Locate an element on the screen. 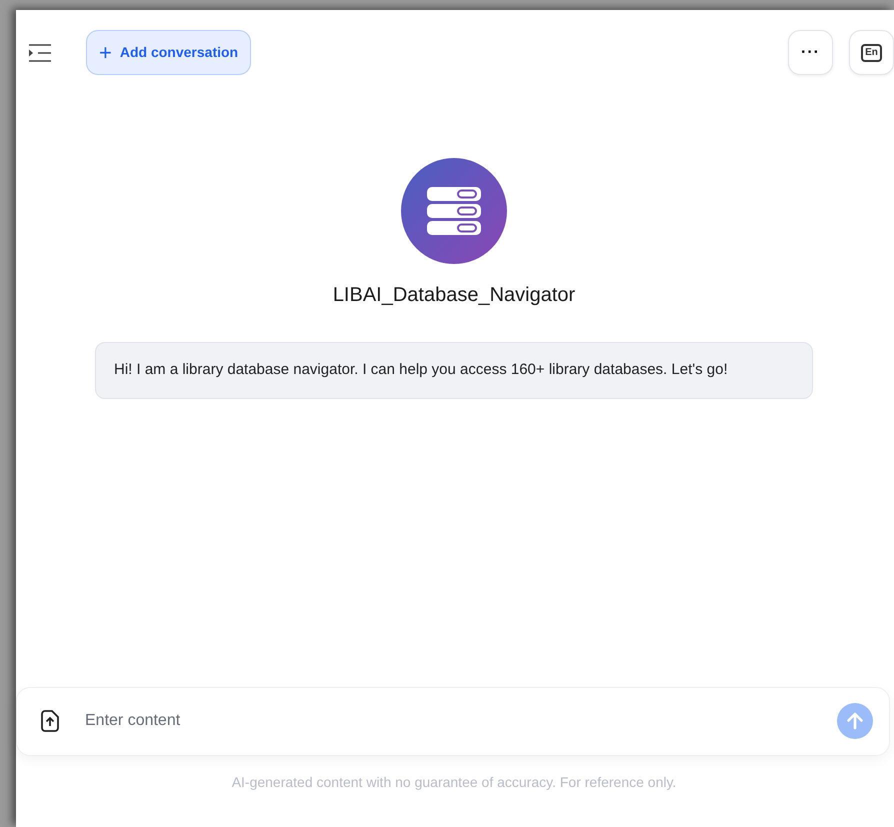 Image resolution: width=894 pixels, height=827 pixels. message-field: Enter content is located at coordinates (453, 721).